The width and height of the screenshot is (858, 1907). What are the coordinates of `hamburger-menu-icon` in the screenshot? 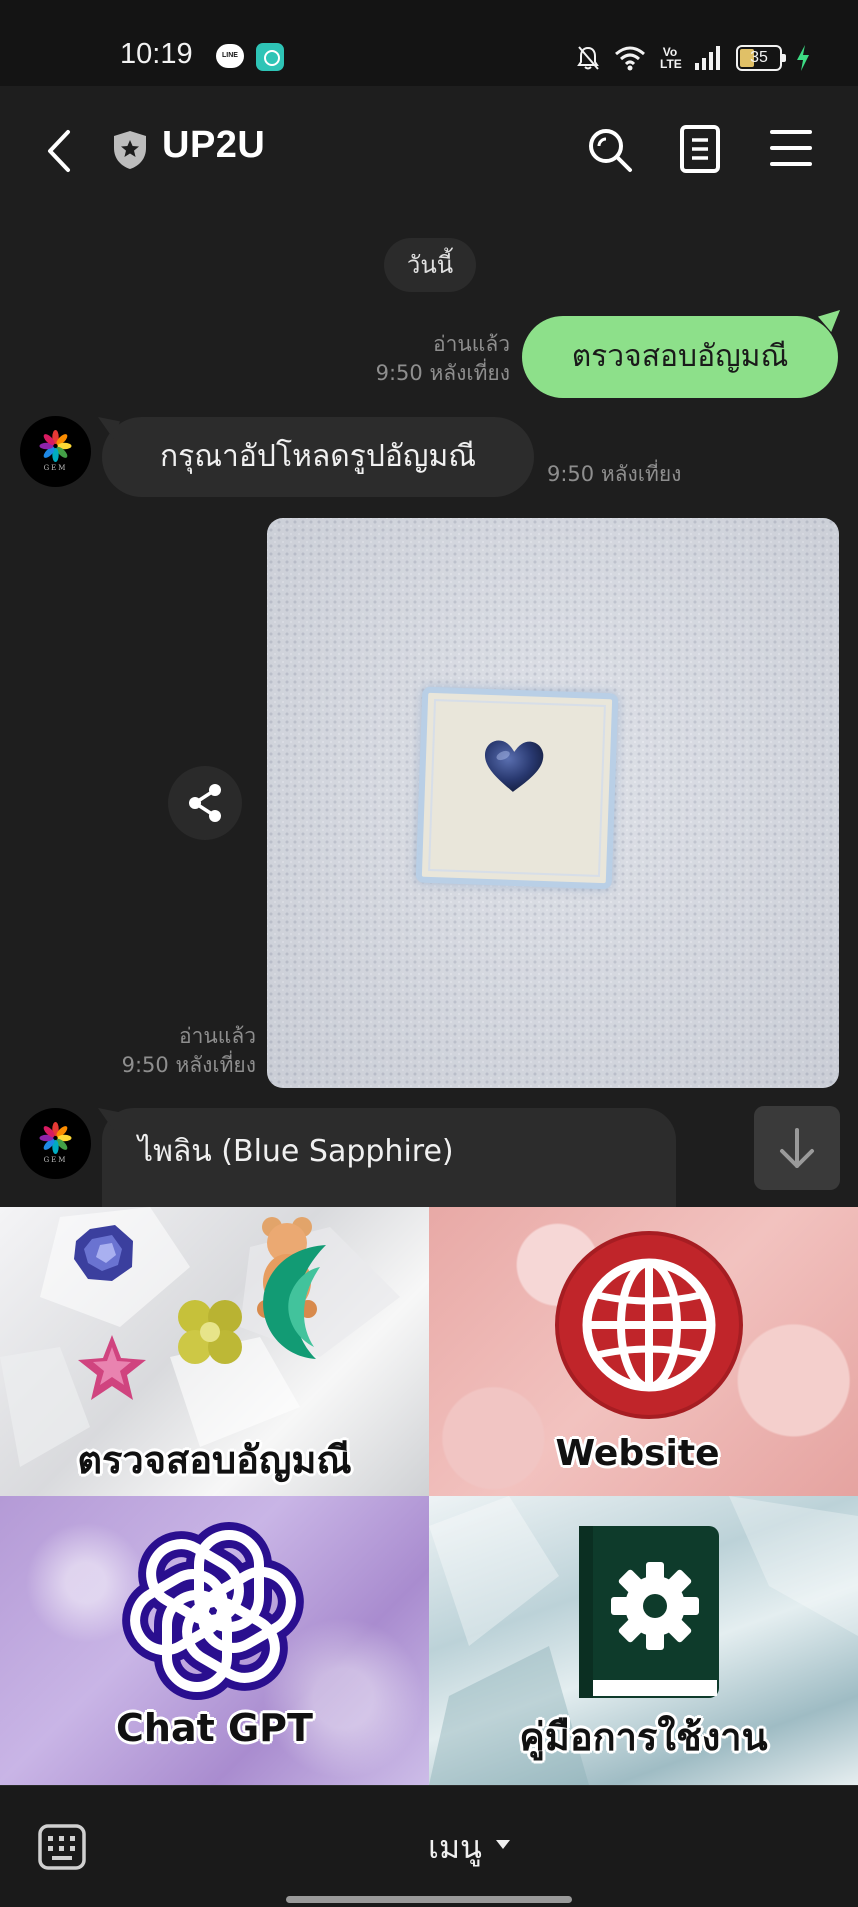 It's located at (791, 148).